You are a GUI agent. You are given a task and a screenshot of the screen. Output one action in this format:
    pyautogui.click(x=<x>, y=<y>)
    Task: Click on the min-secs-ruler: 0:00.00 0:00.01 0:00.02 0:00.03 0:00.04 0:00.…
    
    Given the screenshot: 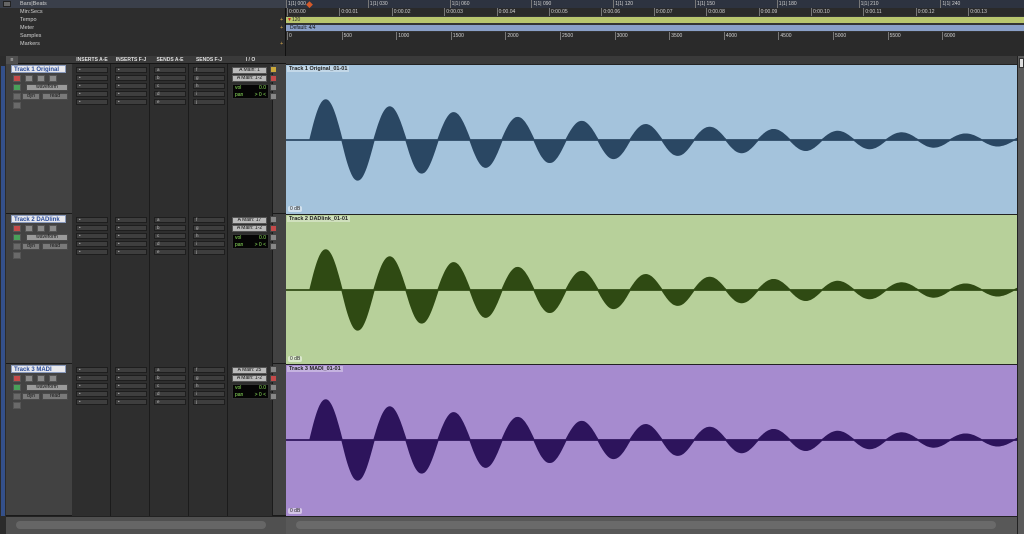 What is the action you would take?
    pyautogui.click(x=655, y=12)
    